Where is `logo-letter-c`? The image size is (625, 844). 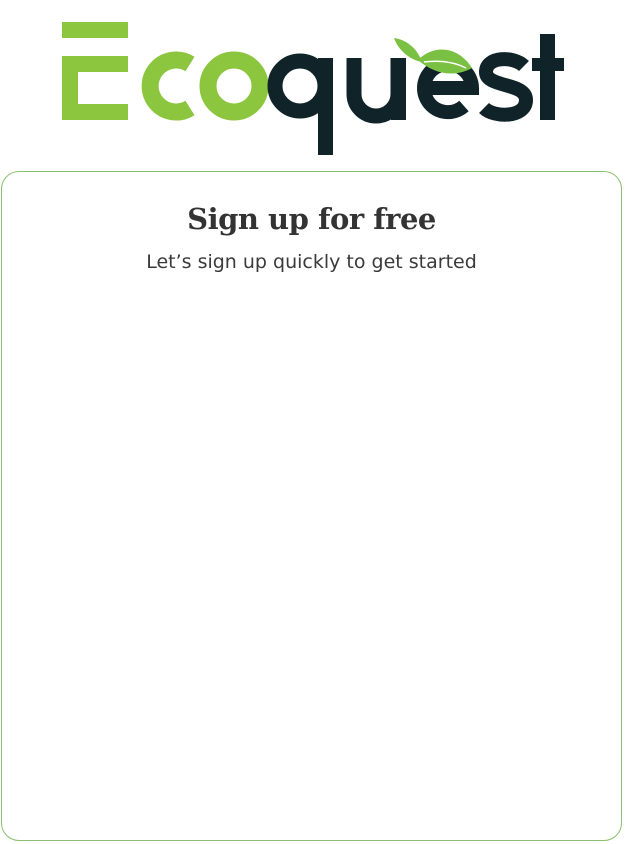
logo-letter-c is located at coordinates (168, 86).